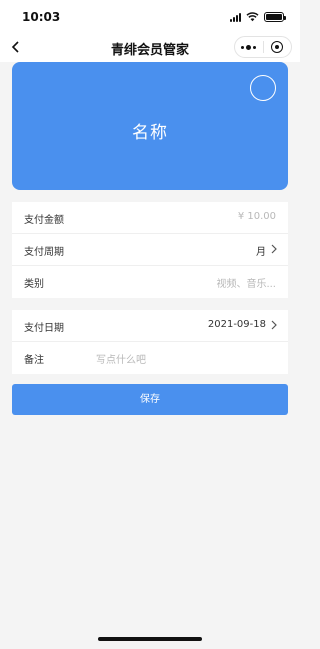  I want to click on mini-program-capsule, so click(263, 47).